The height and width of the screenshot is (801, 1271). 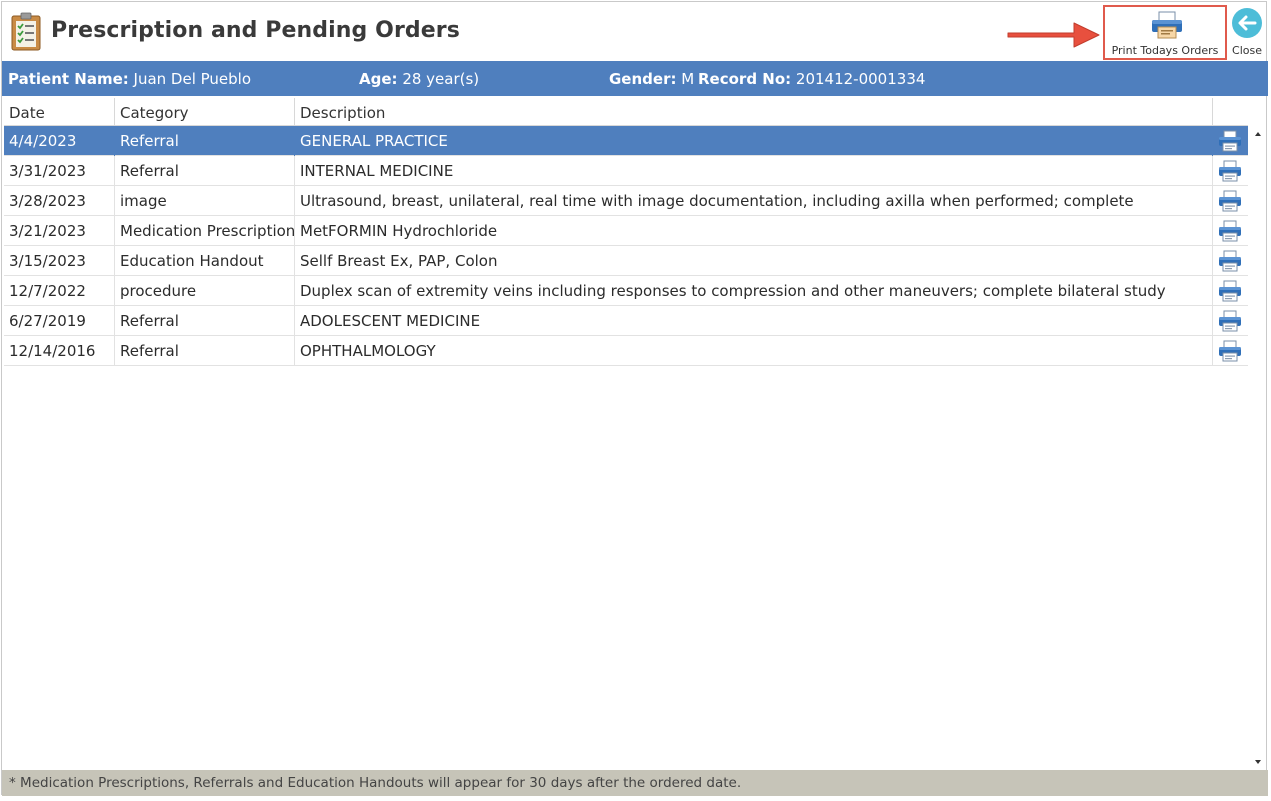 What do you see at coordinates (255, 30) in the screenshot?
I see `page-title: Prescription and Pending Orders` at bounding box center [255, 30].